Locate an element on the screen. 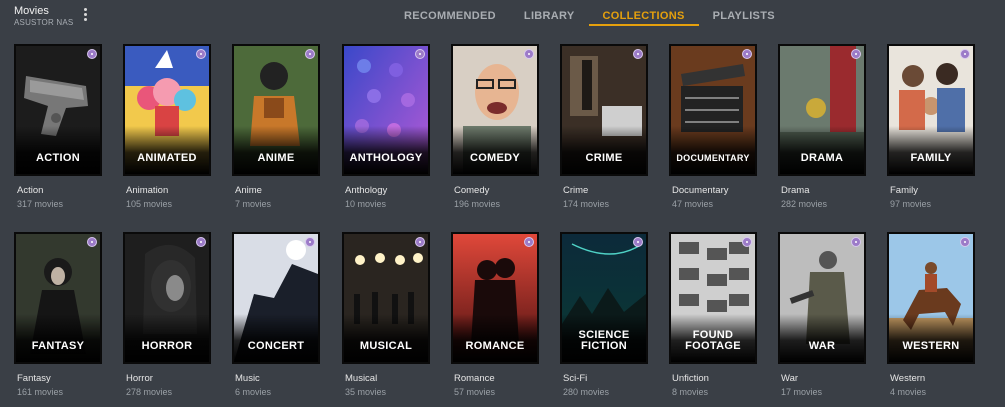 This screenshot has width=1005, height=407. collection-name: Western is located at coordinates (907, 378).